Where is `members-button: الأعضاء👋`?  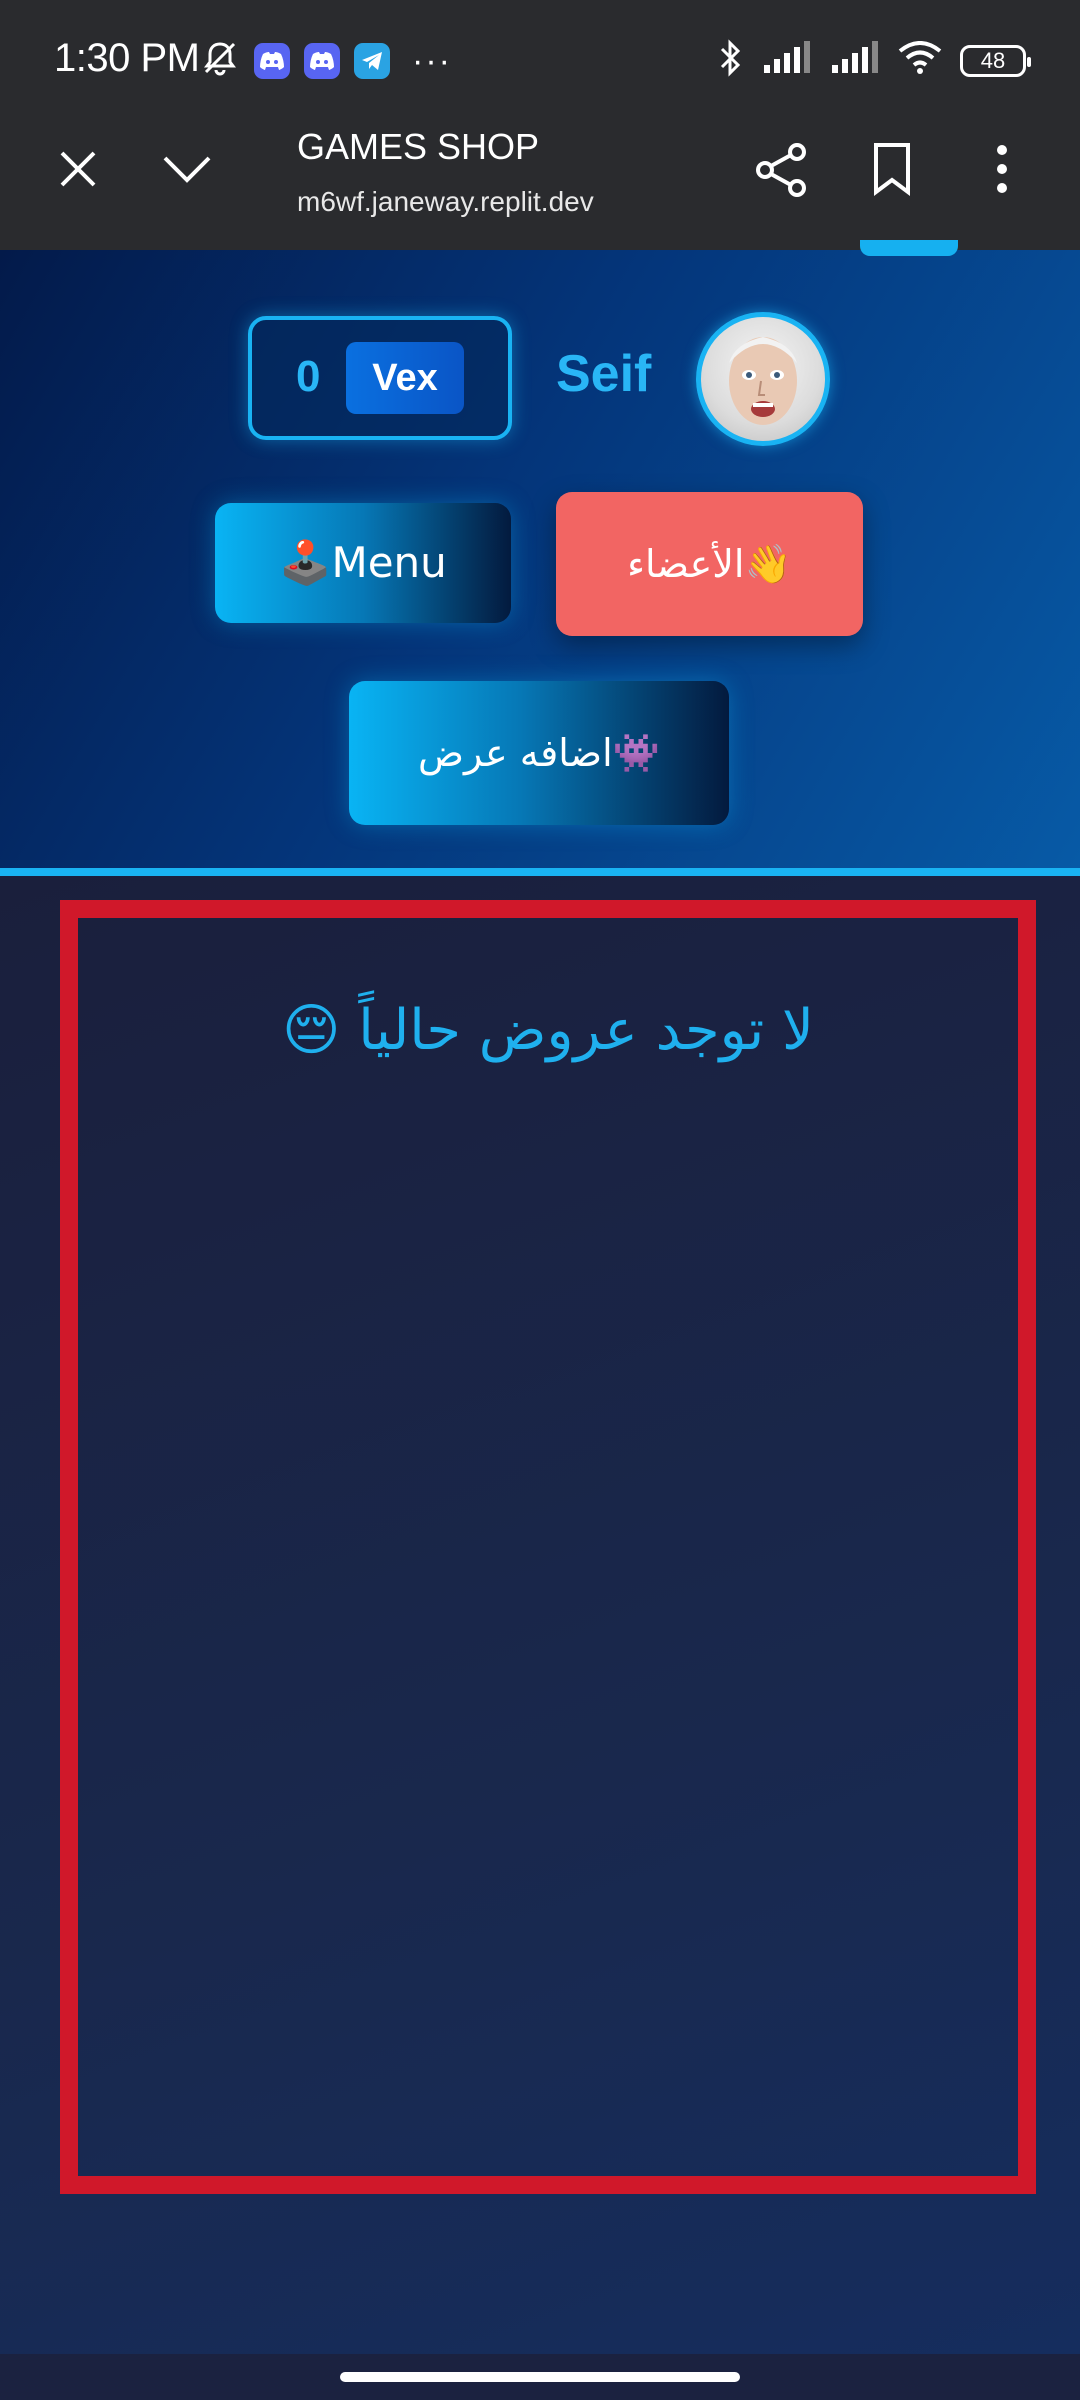
members-button: الأعضاء👋 is located at coordinates (709, 564).